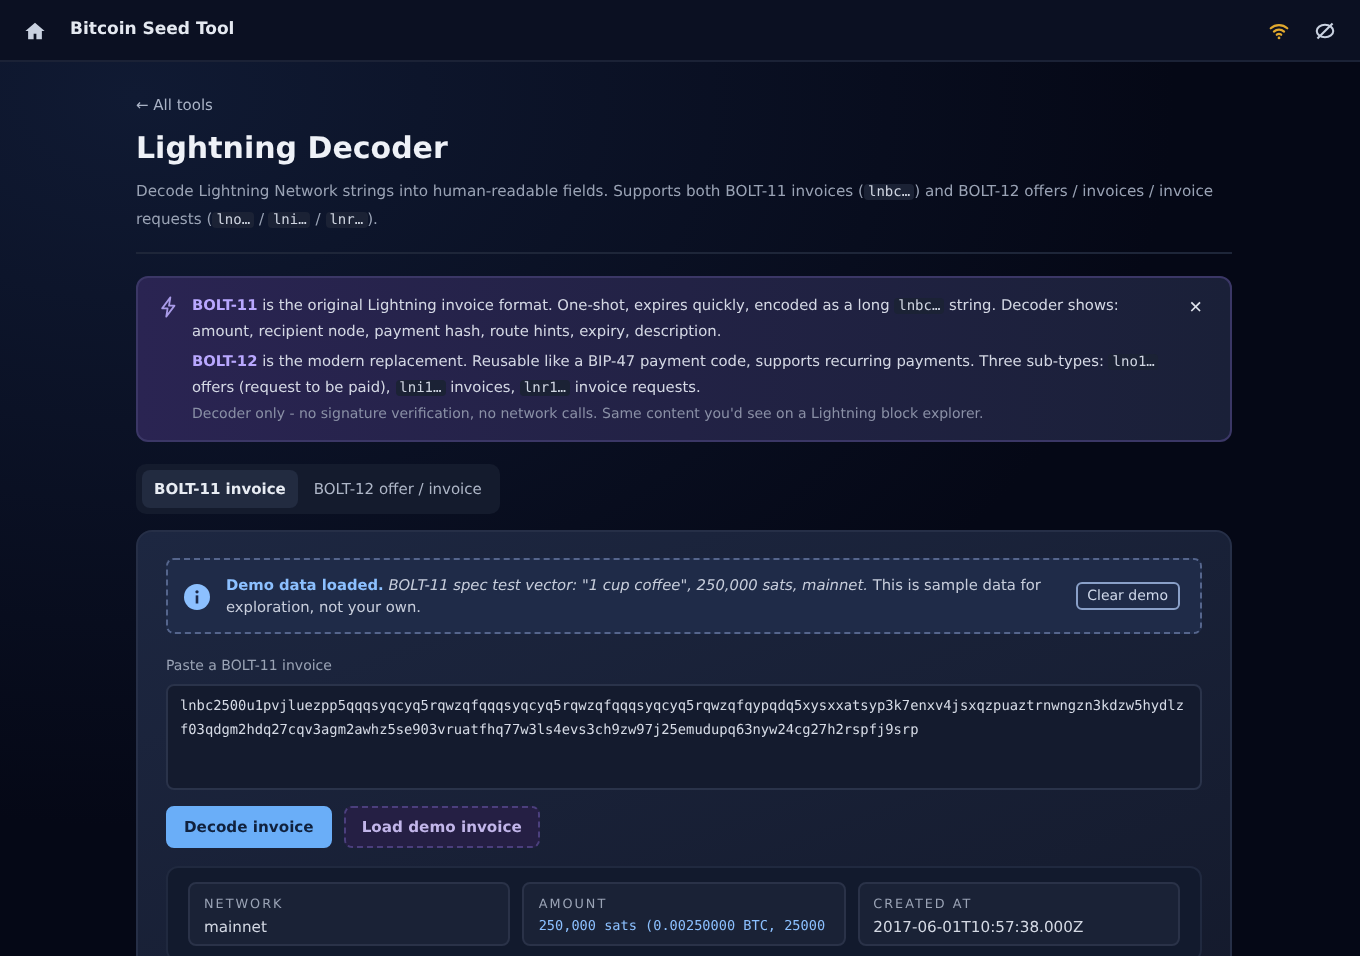 This screenshot has height=956, width=1360. Describe the element at coordinates (197, 596) in the screenshot. I see `info-icon` at that location.